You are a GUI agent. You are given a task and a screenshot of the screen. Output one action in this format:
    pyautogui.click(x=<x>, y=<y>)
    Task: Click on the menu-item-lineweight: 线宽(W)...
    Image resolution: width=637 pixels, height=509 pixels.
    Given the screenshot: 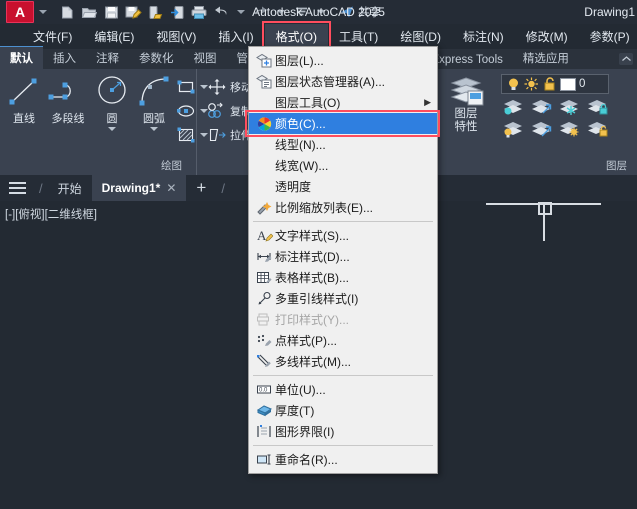 What is the action you would take?
    pyautogui.click(x=343, y=165)
    